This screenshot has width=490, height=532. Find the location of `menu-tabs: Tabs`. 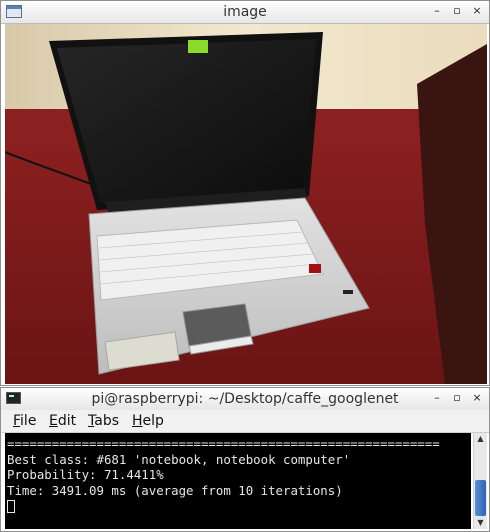

menu-tabs: Tabs is located at coordinates (103, 421).